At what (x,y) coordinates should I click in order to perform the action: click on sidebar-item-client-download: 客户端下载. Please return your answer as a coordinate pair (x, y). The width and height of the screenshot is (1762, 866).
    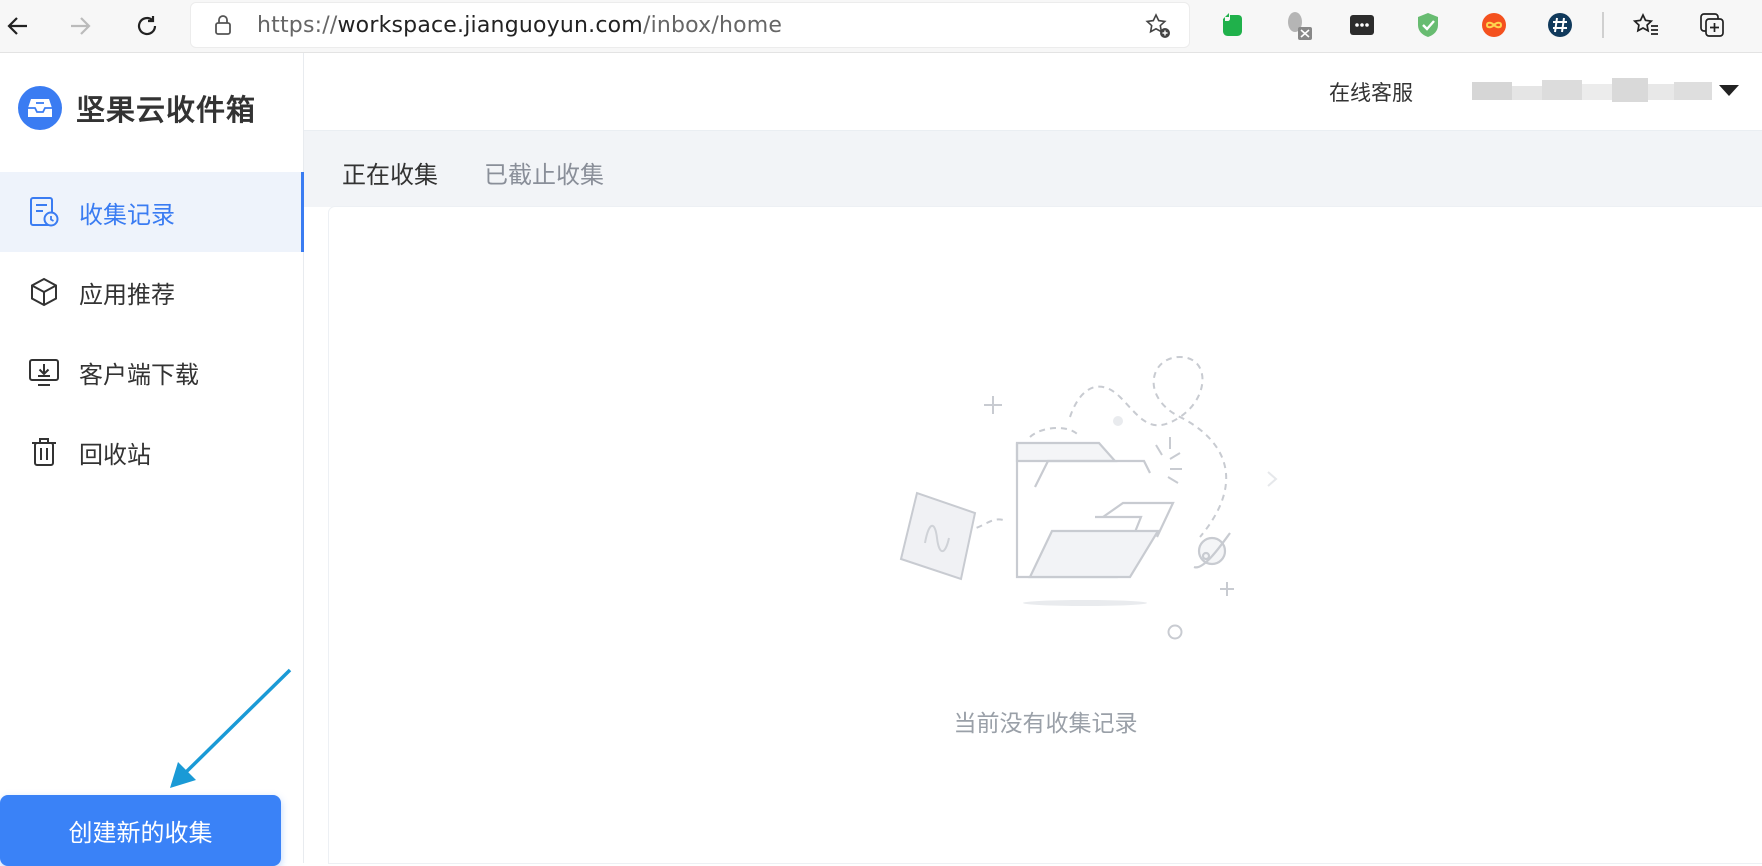
    Looking at the image, I should click on (151, 372).